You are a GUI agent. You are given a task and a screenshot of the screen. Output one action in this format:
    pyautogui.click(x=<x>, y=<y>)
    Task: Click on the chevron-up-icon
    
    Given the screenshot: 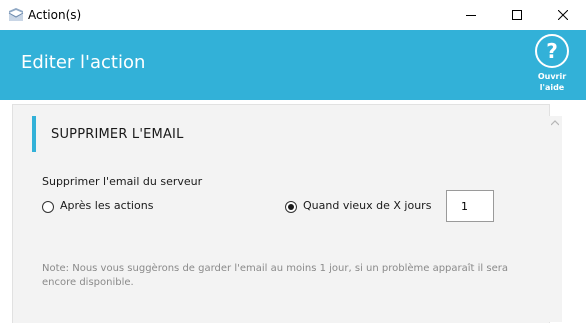 What is the action you would take?
    pyautogui.click(x=555, y=123)
    